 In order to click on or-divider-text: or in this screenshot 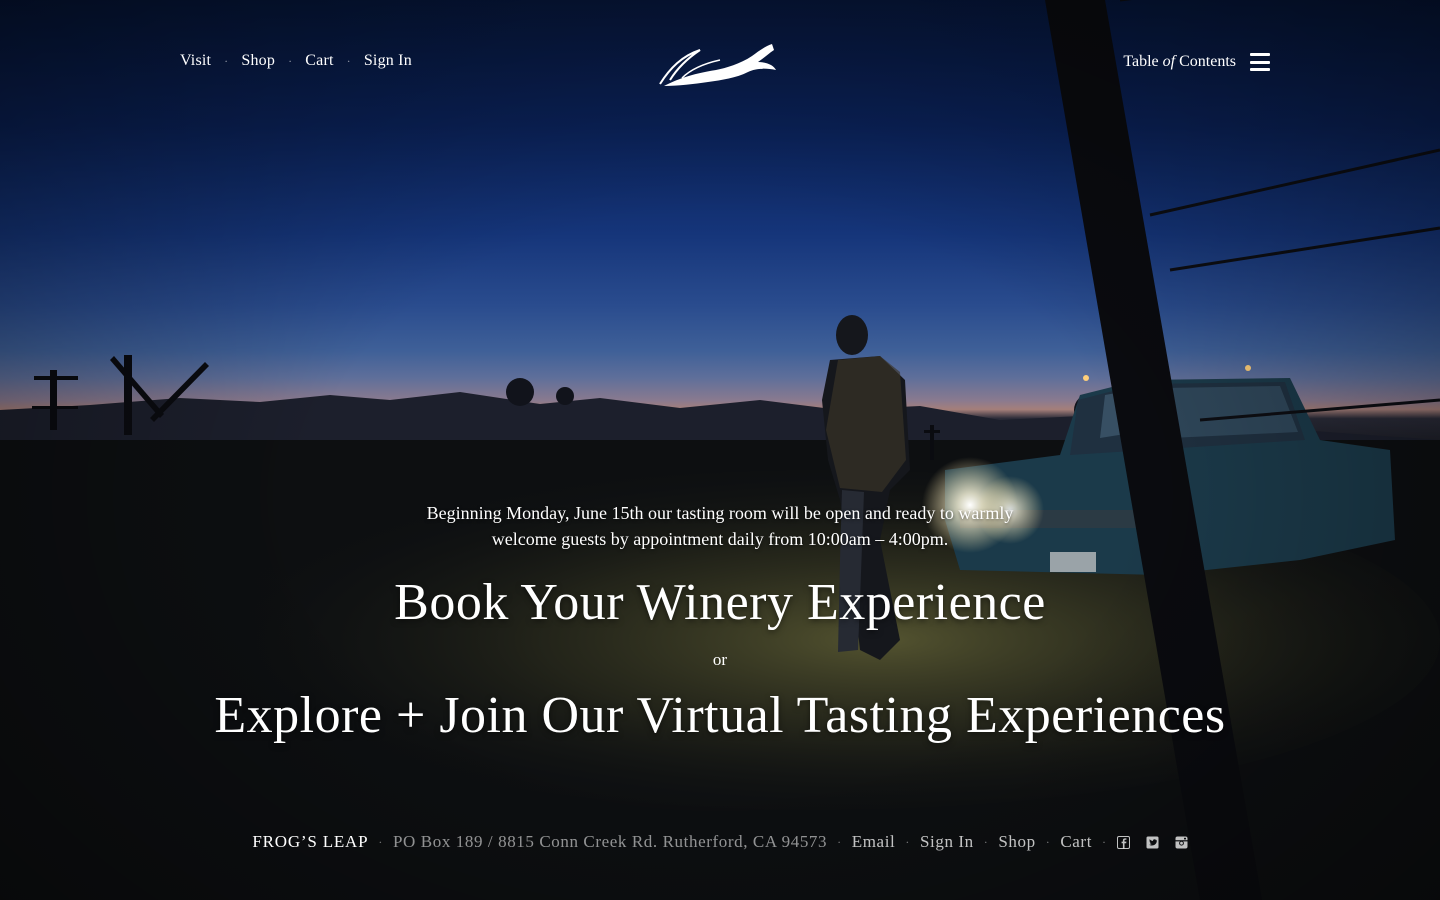, I will do `click(720, 659)`.